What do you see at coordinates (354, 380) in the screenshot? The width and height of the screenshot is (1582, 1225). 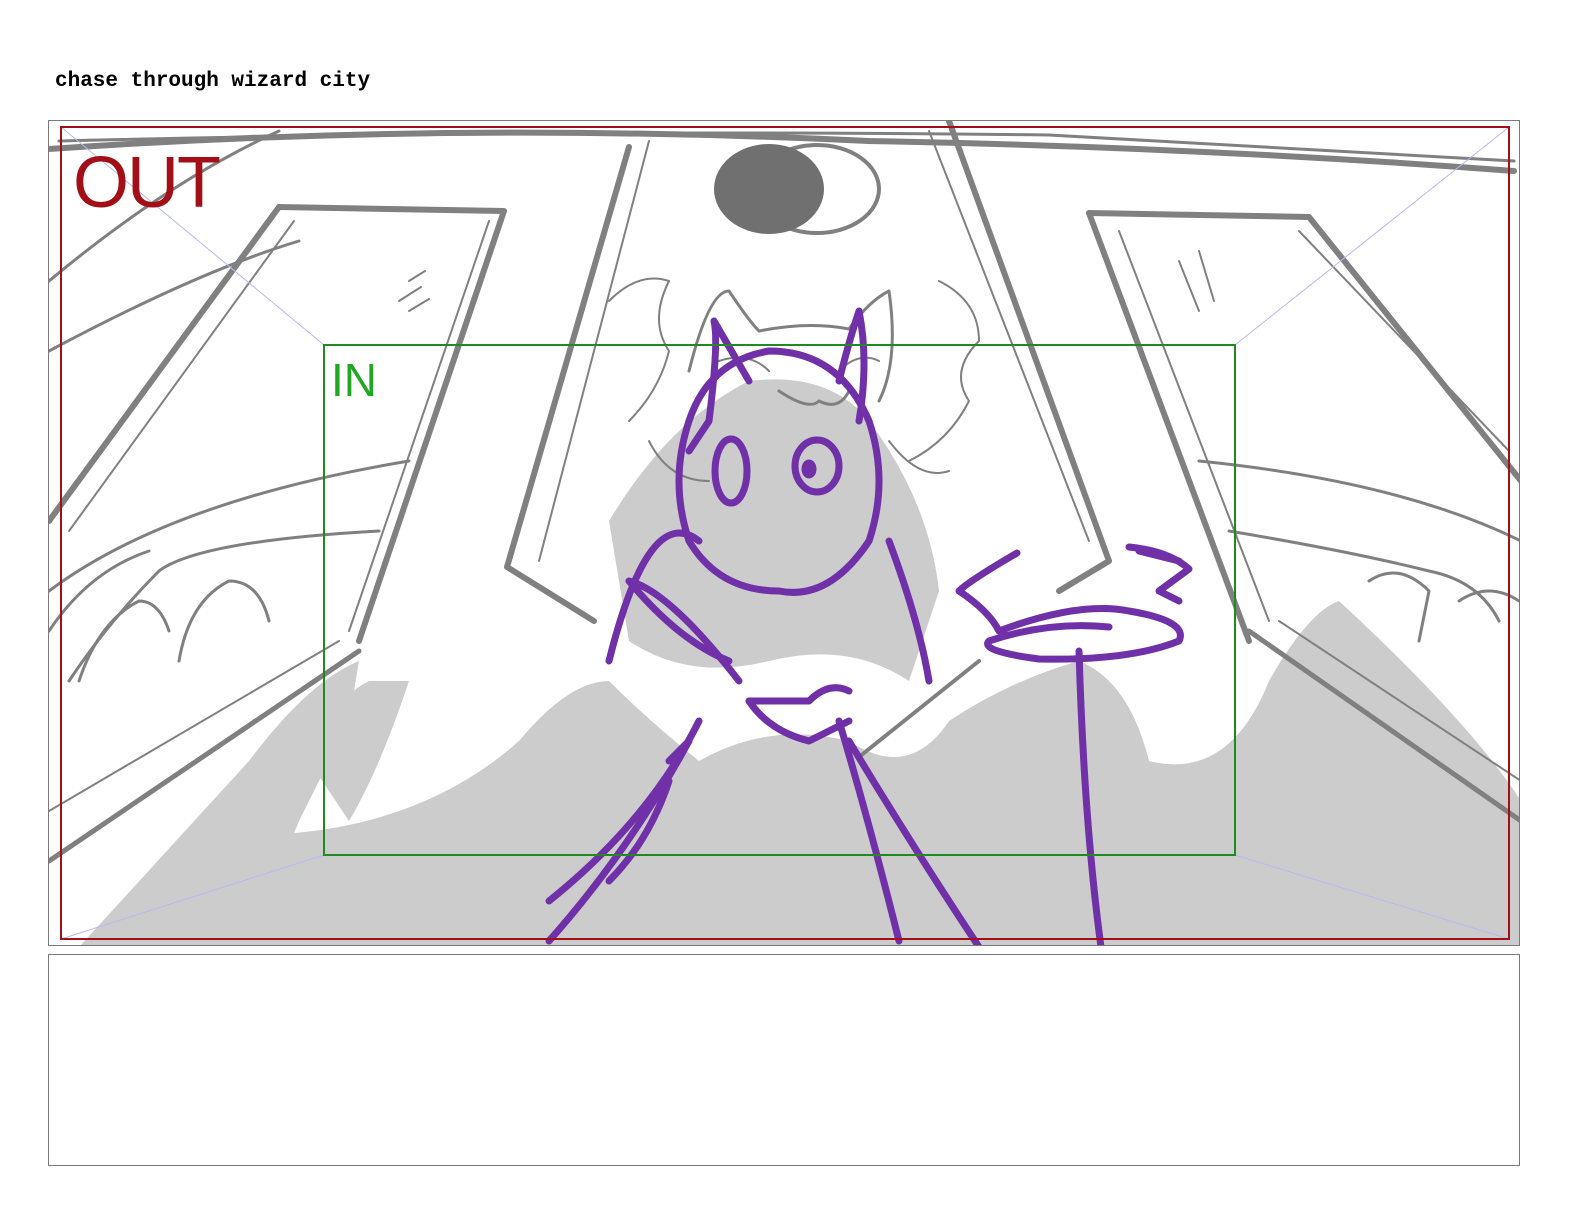 I see `in-frame-label: IN` at bounding box center [354, 380].